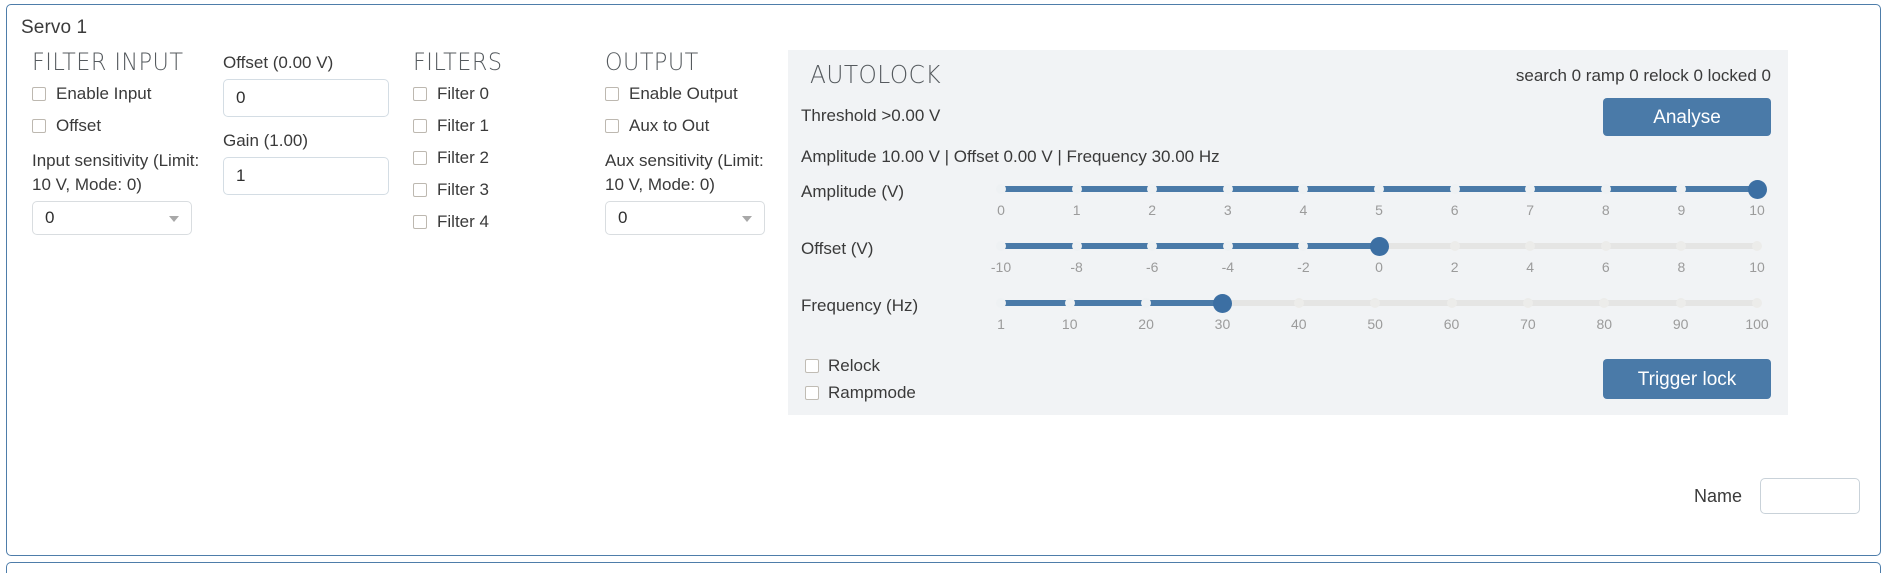 Image resolution: width=1885 pixels, height=573 pixels. What do you see at coordinates (306, 176) in the screenshot?
I see `gain-input` at bounding box center [306, 176].